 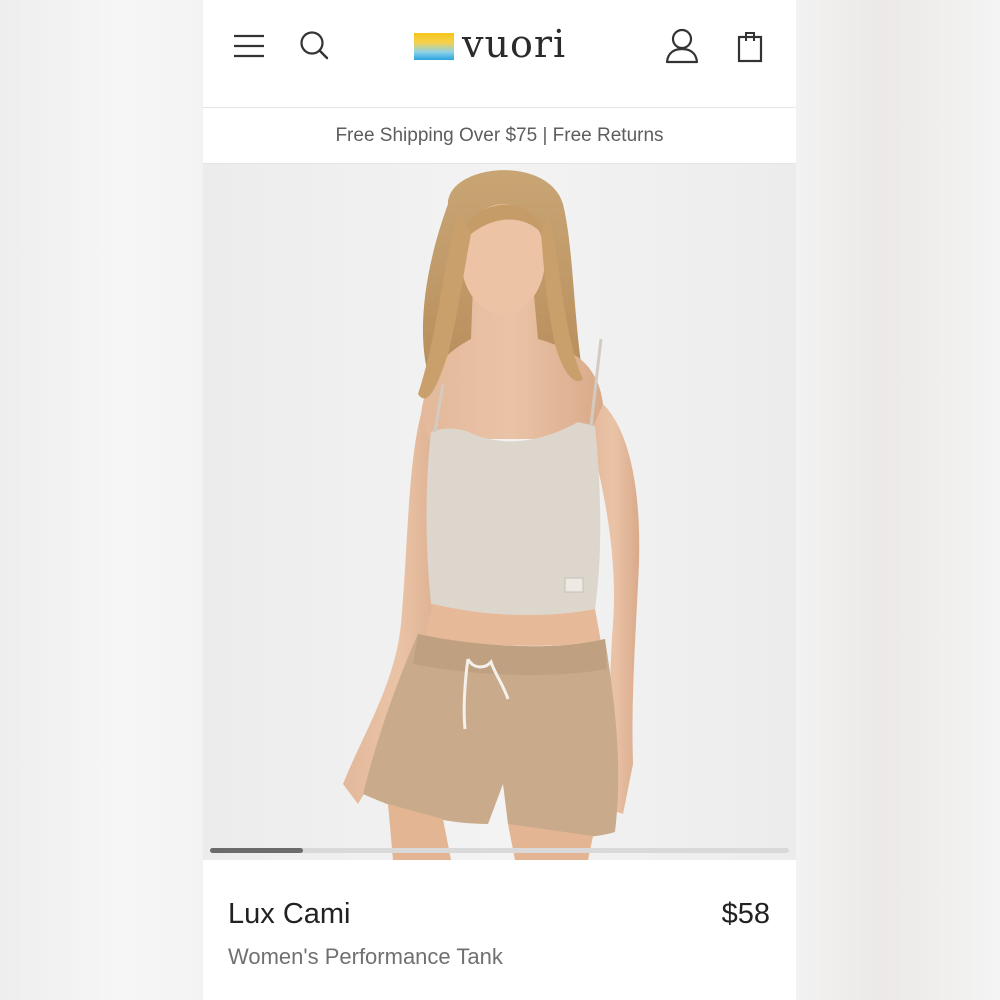 I want to click on product-price: $58, so click(x=745, y=914).